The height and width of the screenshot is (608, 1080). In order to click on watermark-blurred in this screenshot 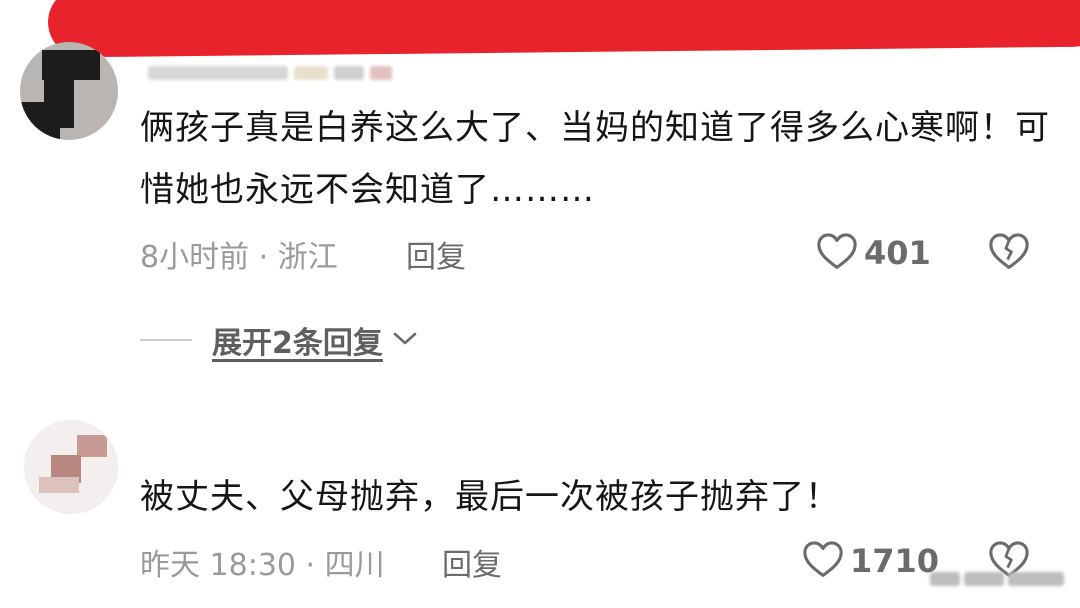, I will do `click(1000, 579)`.